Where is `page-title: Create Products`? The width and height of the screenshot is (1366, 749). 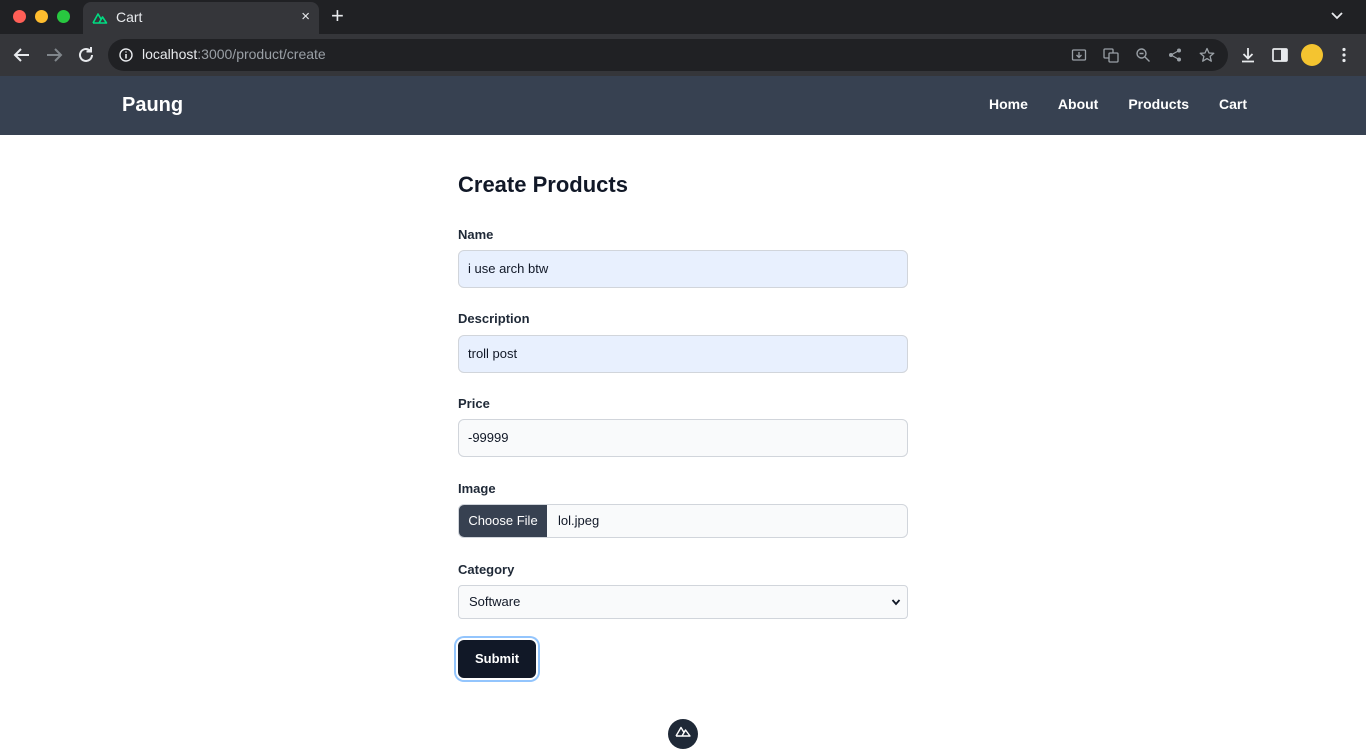
page-title: Create Products is located at coordinates (543, 184).